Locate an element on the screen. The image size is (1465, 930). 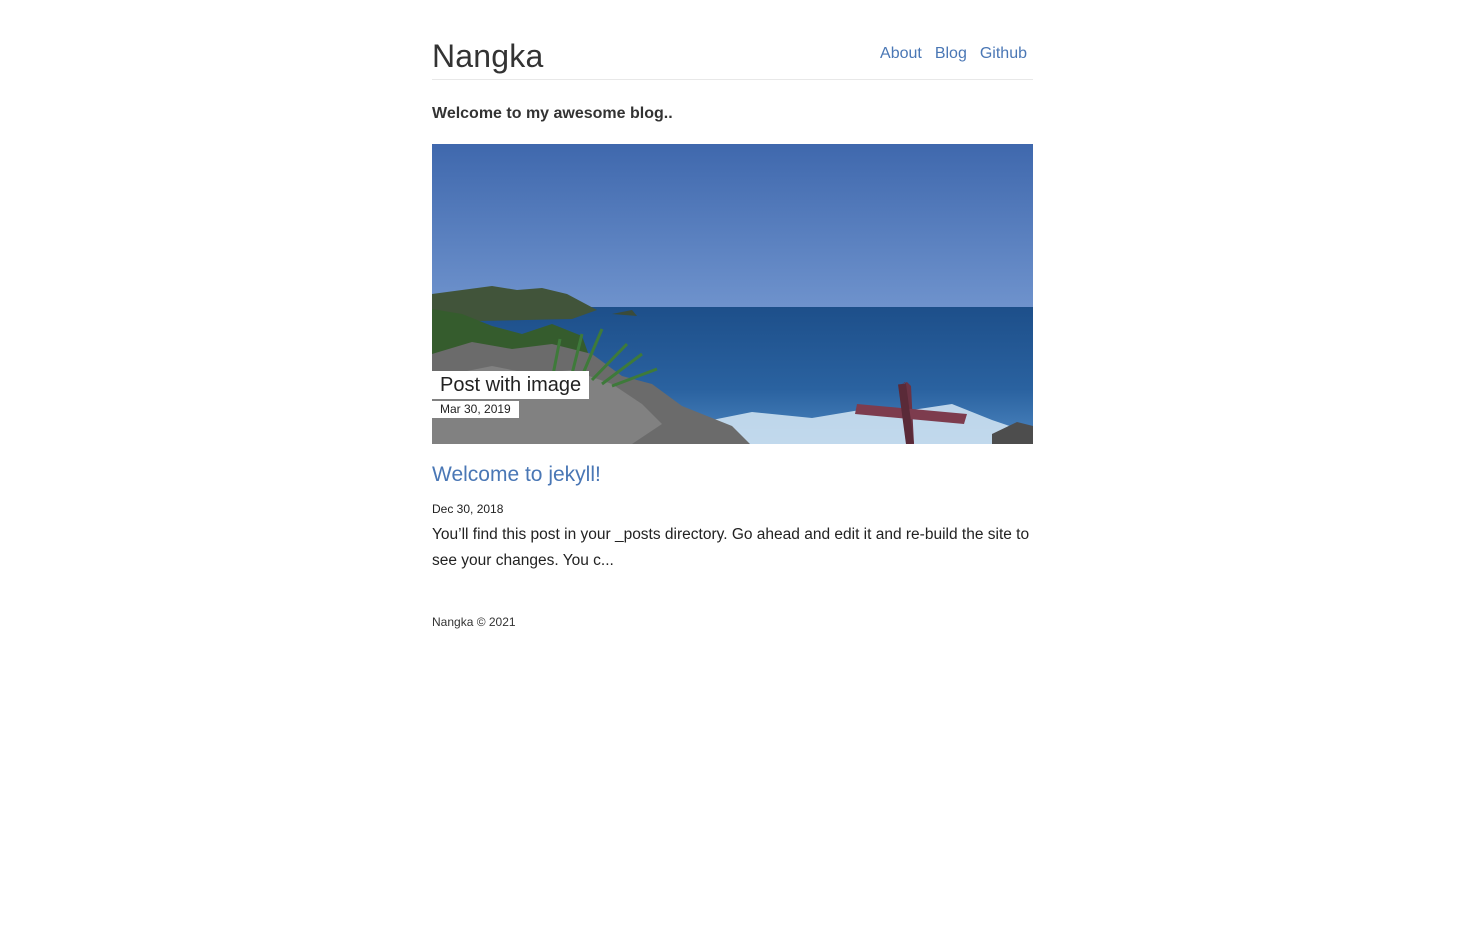
featured-post-title: Post with image is located at coordinates (511, 385).